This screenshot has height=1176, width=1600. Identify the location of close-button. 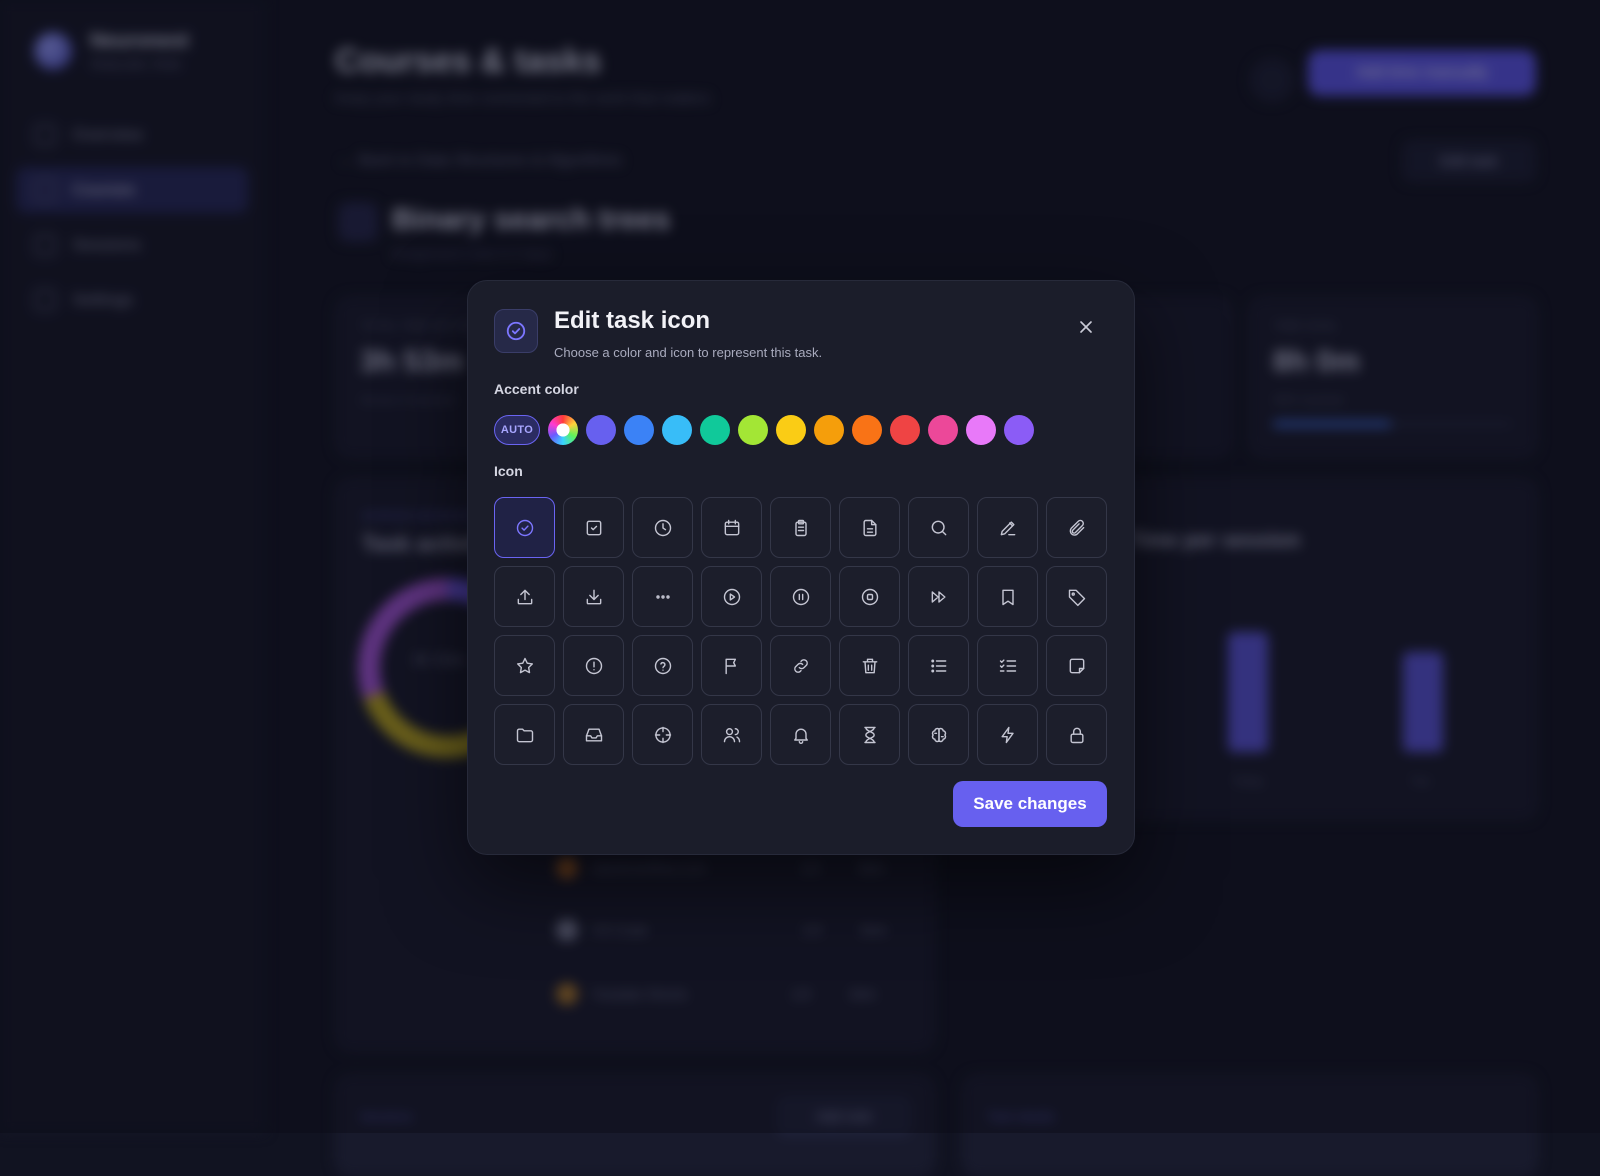
(1086, 327).